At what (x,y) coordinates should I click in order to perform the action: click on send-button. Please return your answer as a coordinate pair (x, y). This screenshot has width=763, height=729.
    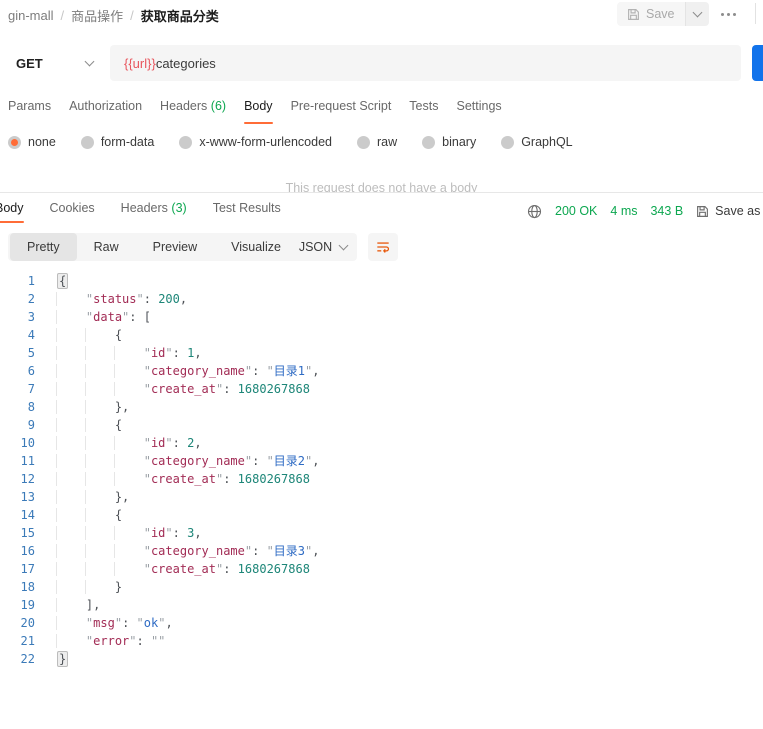
    Looking at the image, I should click on (757, 63).